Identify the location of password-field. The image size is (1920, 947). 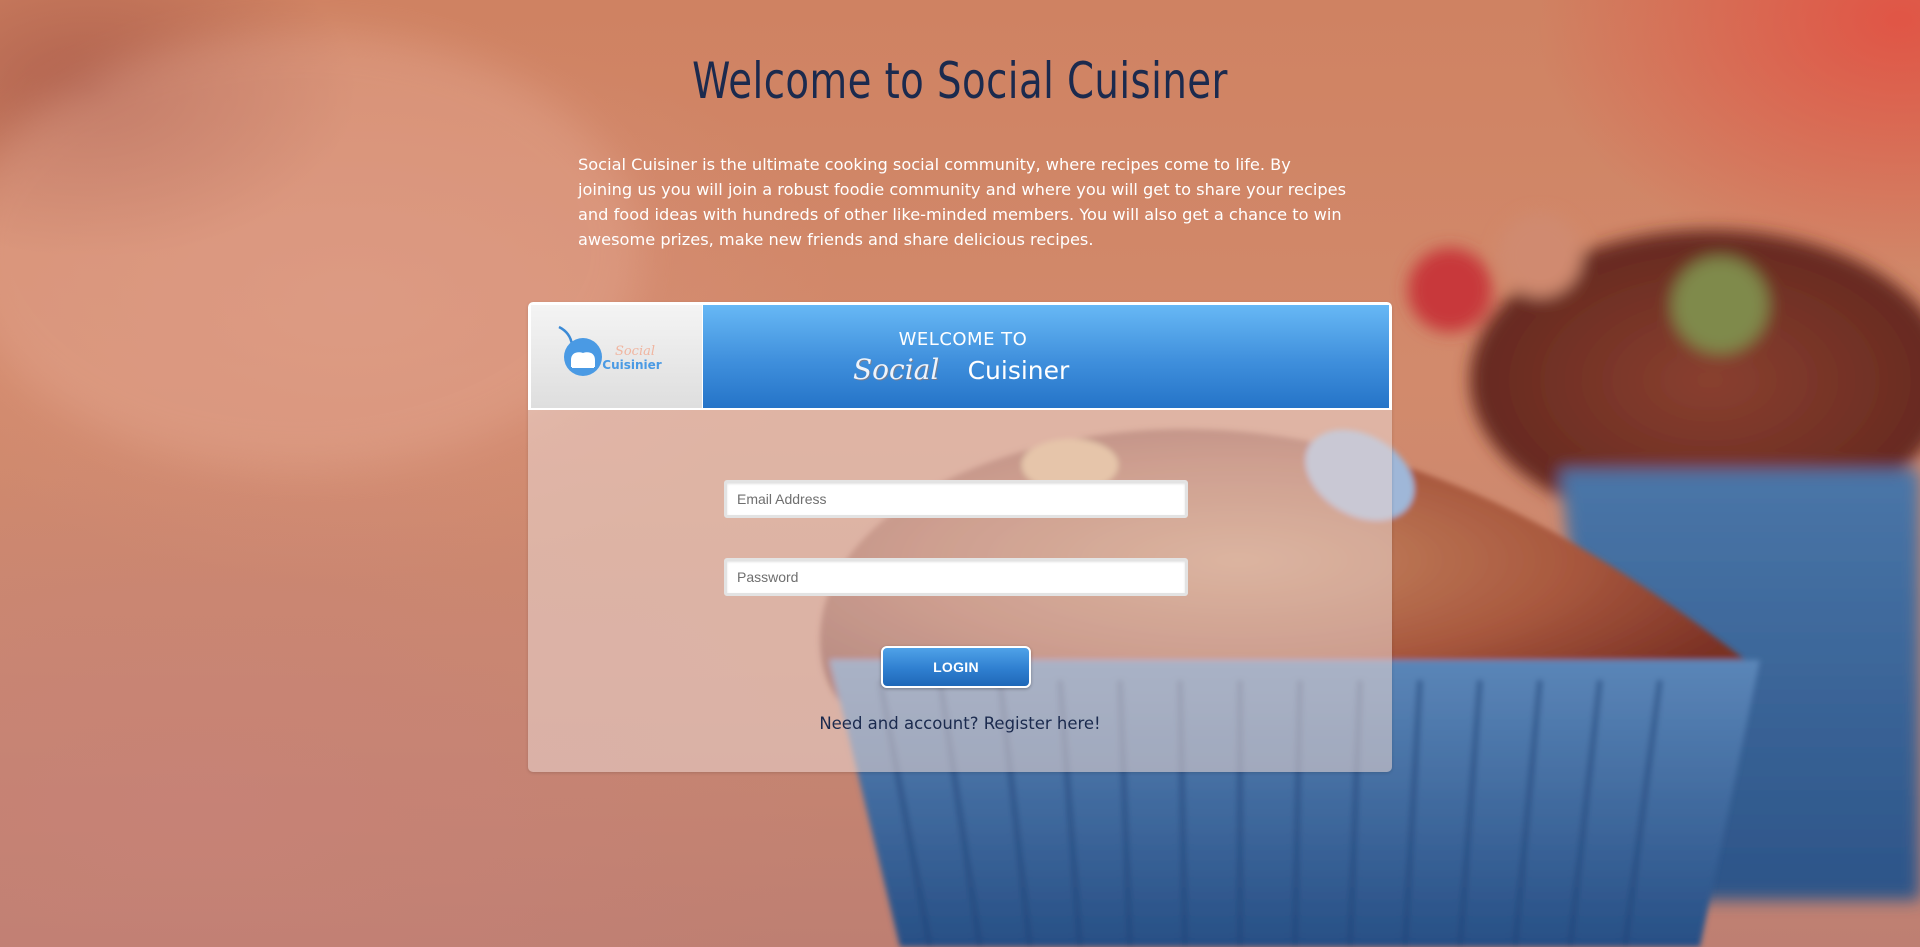
(956, 577).